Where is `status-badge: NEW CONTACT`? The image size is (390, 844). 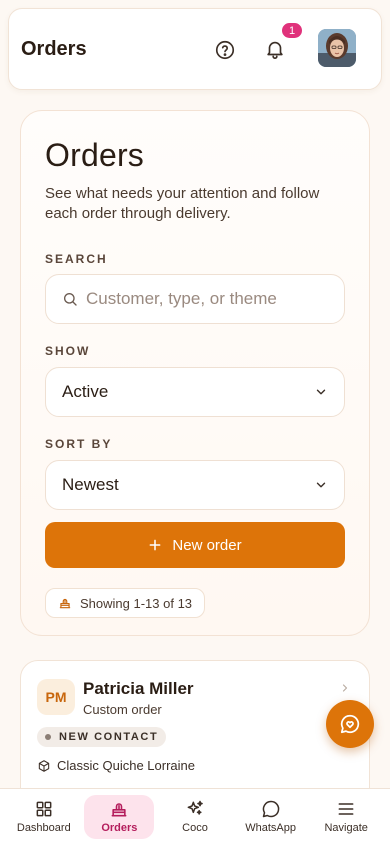 status-badge: NEW CONTACT is located at coordinates (102, 737).